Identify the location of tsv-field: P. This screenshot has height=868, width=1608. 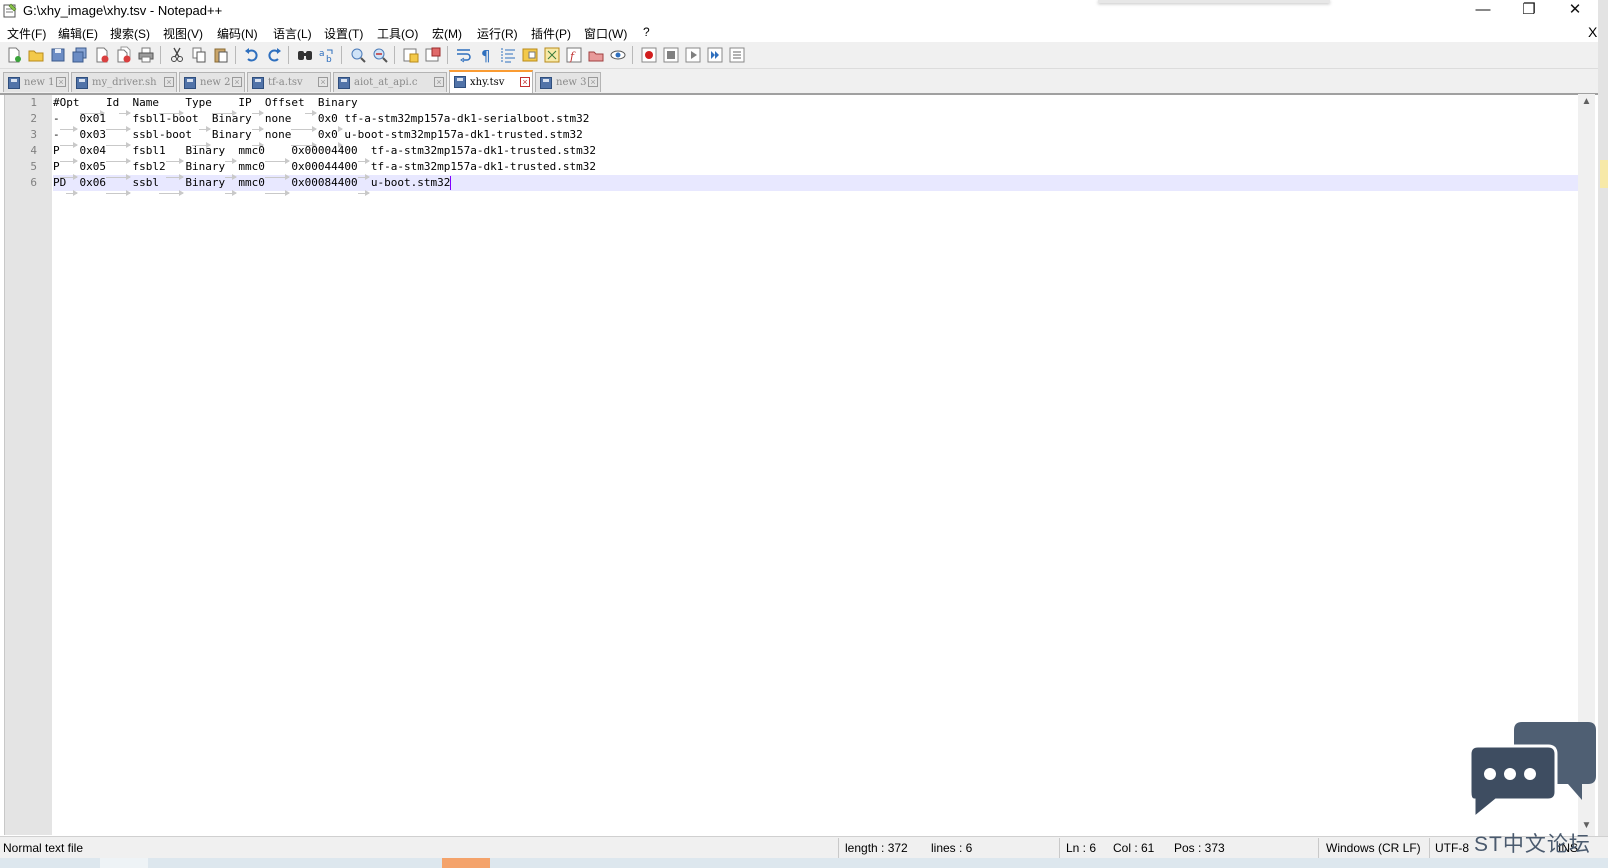
(56, 150).